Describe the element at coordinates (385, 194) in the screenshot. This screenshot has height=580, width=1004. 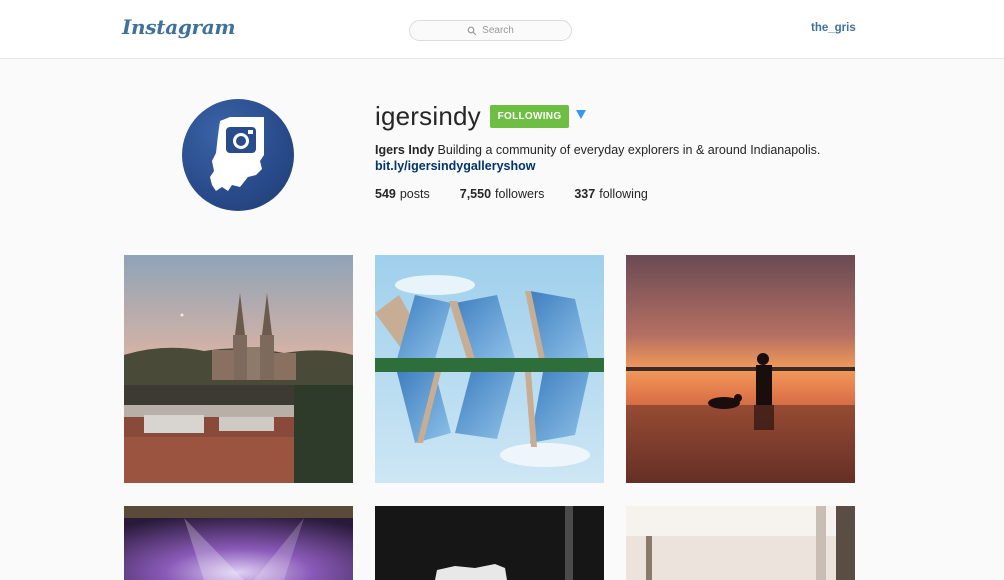
I see `posts-count: 549` at that location.